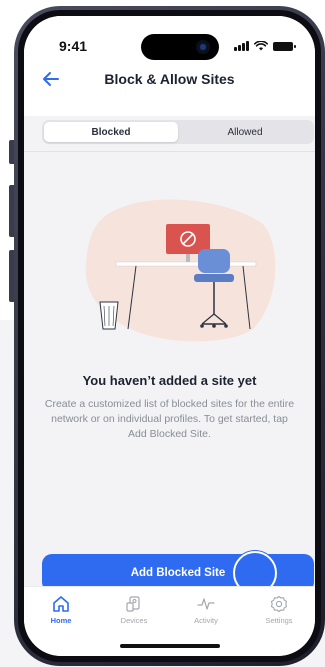  I want to click on dynamic-island, so click(180, 47).